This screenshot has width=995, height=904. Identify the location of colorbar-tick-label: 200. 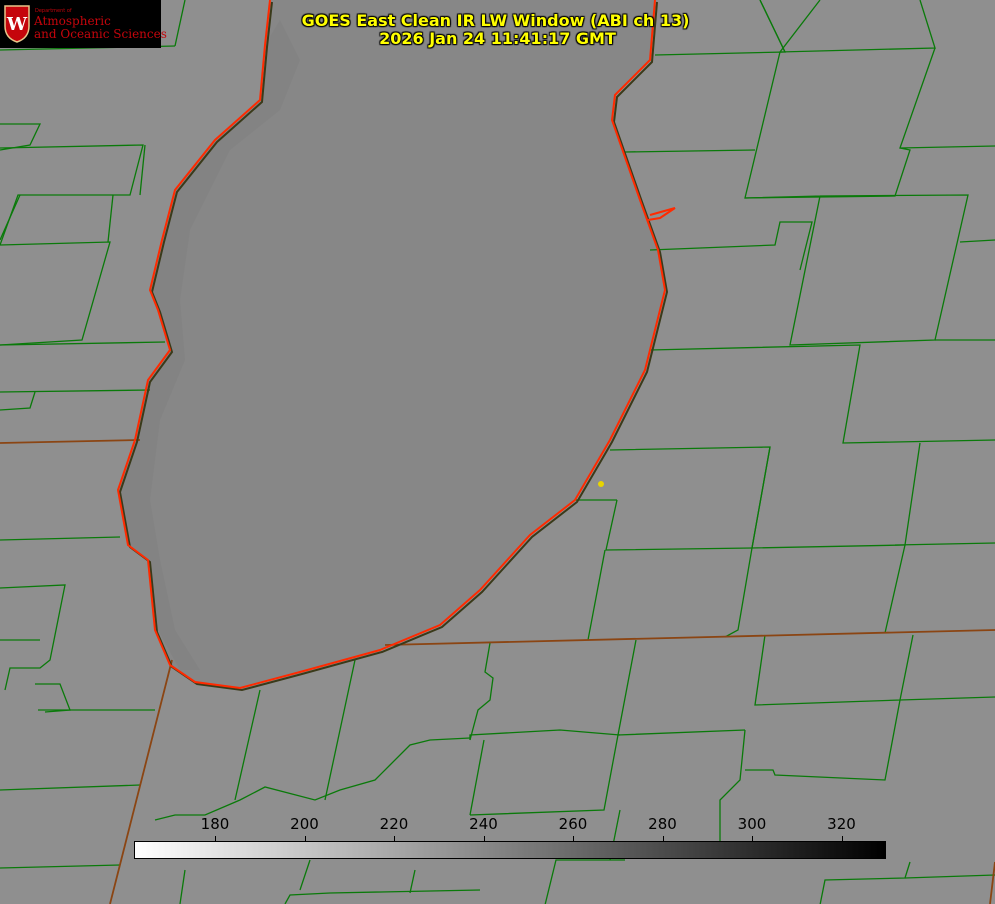
(304, 824).